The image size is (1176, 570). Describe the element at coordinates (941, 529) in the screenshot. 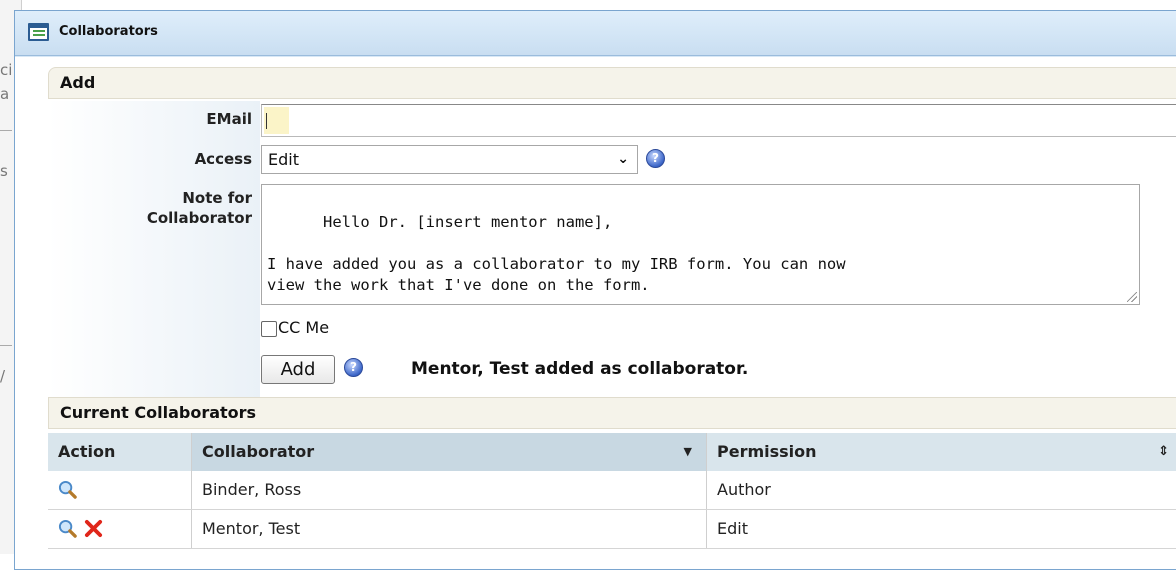

I see `collaborator-permission: Edit` at that location.